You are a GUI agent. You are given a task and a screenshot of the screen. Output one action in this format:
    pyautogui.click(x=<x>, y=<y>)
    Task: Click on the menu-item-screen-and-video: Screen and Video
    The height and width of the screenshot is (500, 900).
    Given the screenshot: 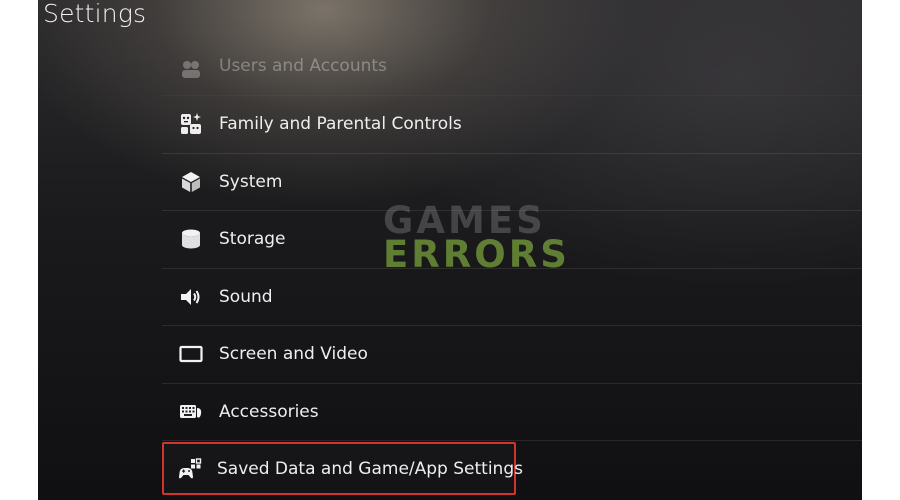 What is the action you would take?
    pyautogui.click(x=512, y=355)
    